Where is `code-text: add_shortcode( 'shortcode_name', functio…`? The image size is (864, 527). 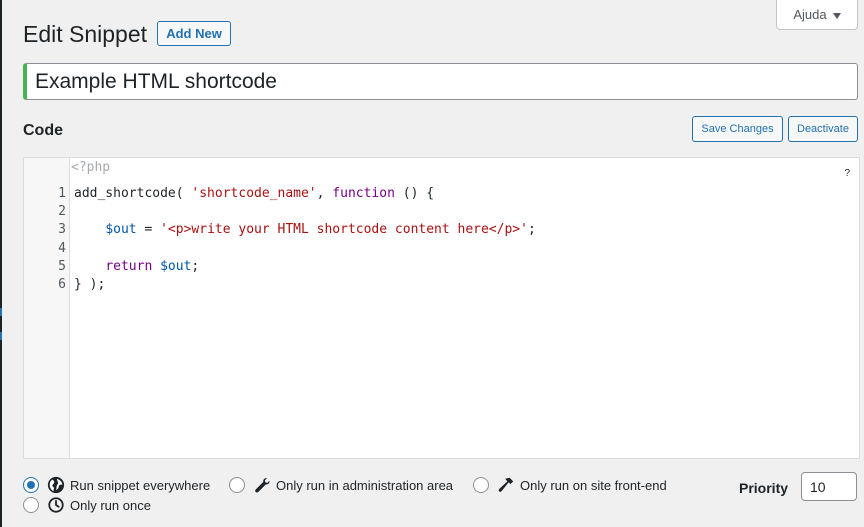
code-text: add_shortcode( 'shortcode_name', functio… is located at coordinates (254, 194).